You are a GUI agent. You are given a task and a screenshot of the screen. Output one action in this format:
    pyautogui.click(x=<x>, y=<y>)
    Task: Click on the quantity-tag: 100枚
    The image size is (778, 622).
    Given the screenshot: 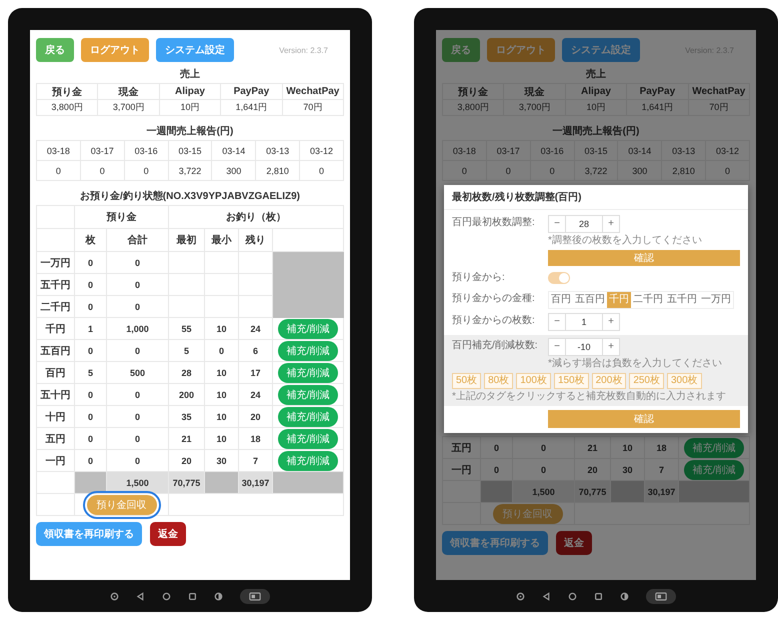 What is the action you would take?
    pyautogui.click(x=533, y=381)
    